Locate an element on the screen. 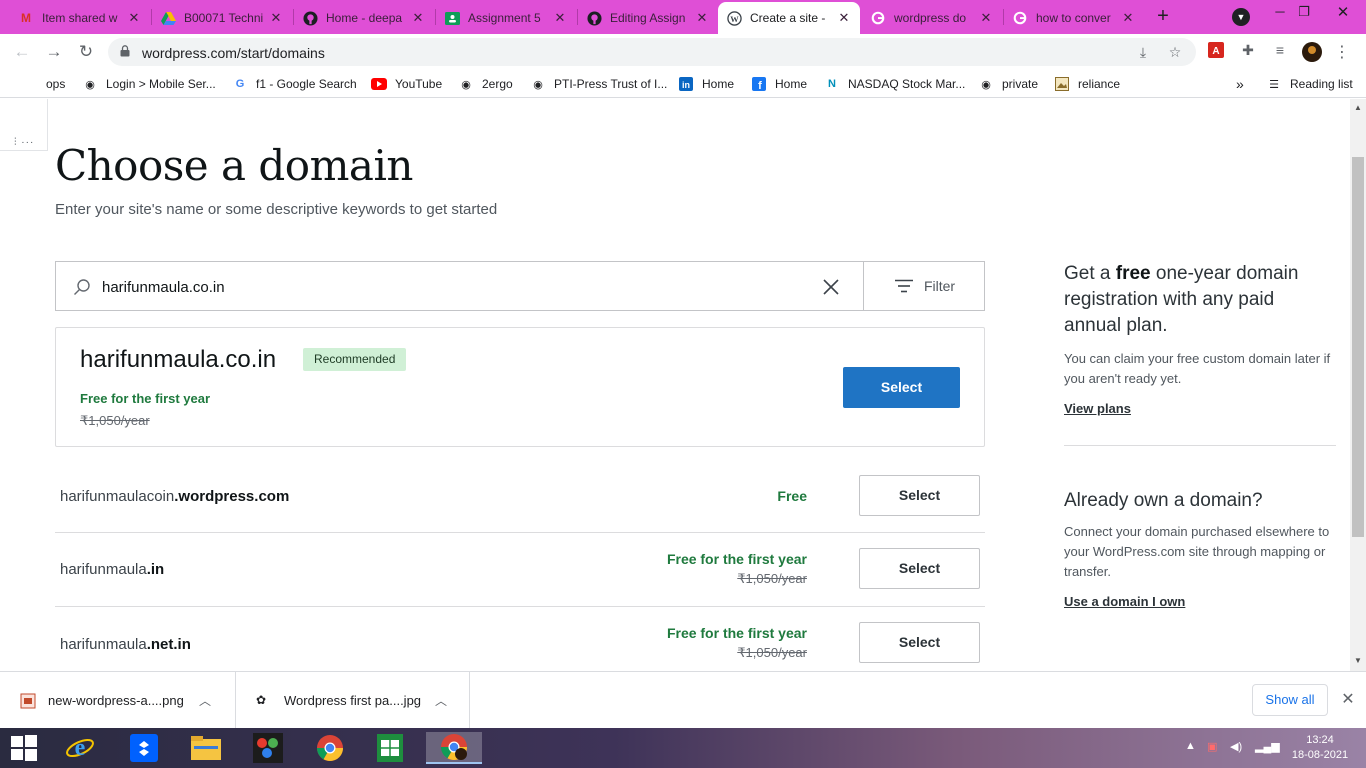 The height and width of the screenshot is (768, 1366). network-warning-icon: ▣ is located at coordinates (1212, 746).